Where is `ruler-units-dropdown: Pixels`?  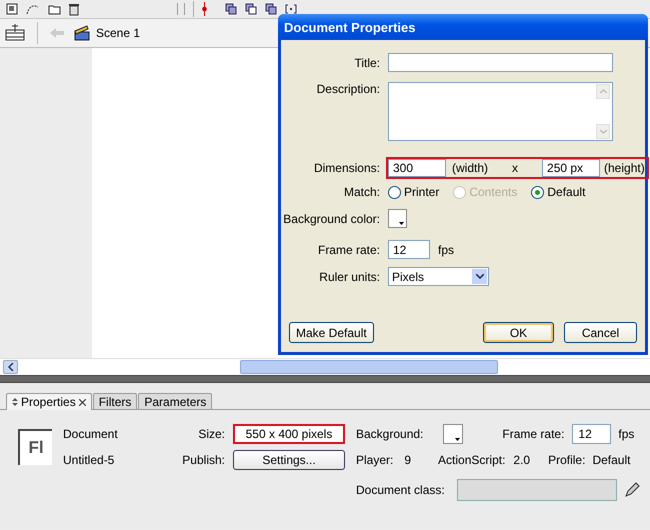 ruler-units-dropdown: Pixels is located at coordinates (438, 276).